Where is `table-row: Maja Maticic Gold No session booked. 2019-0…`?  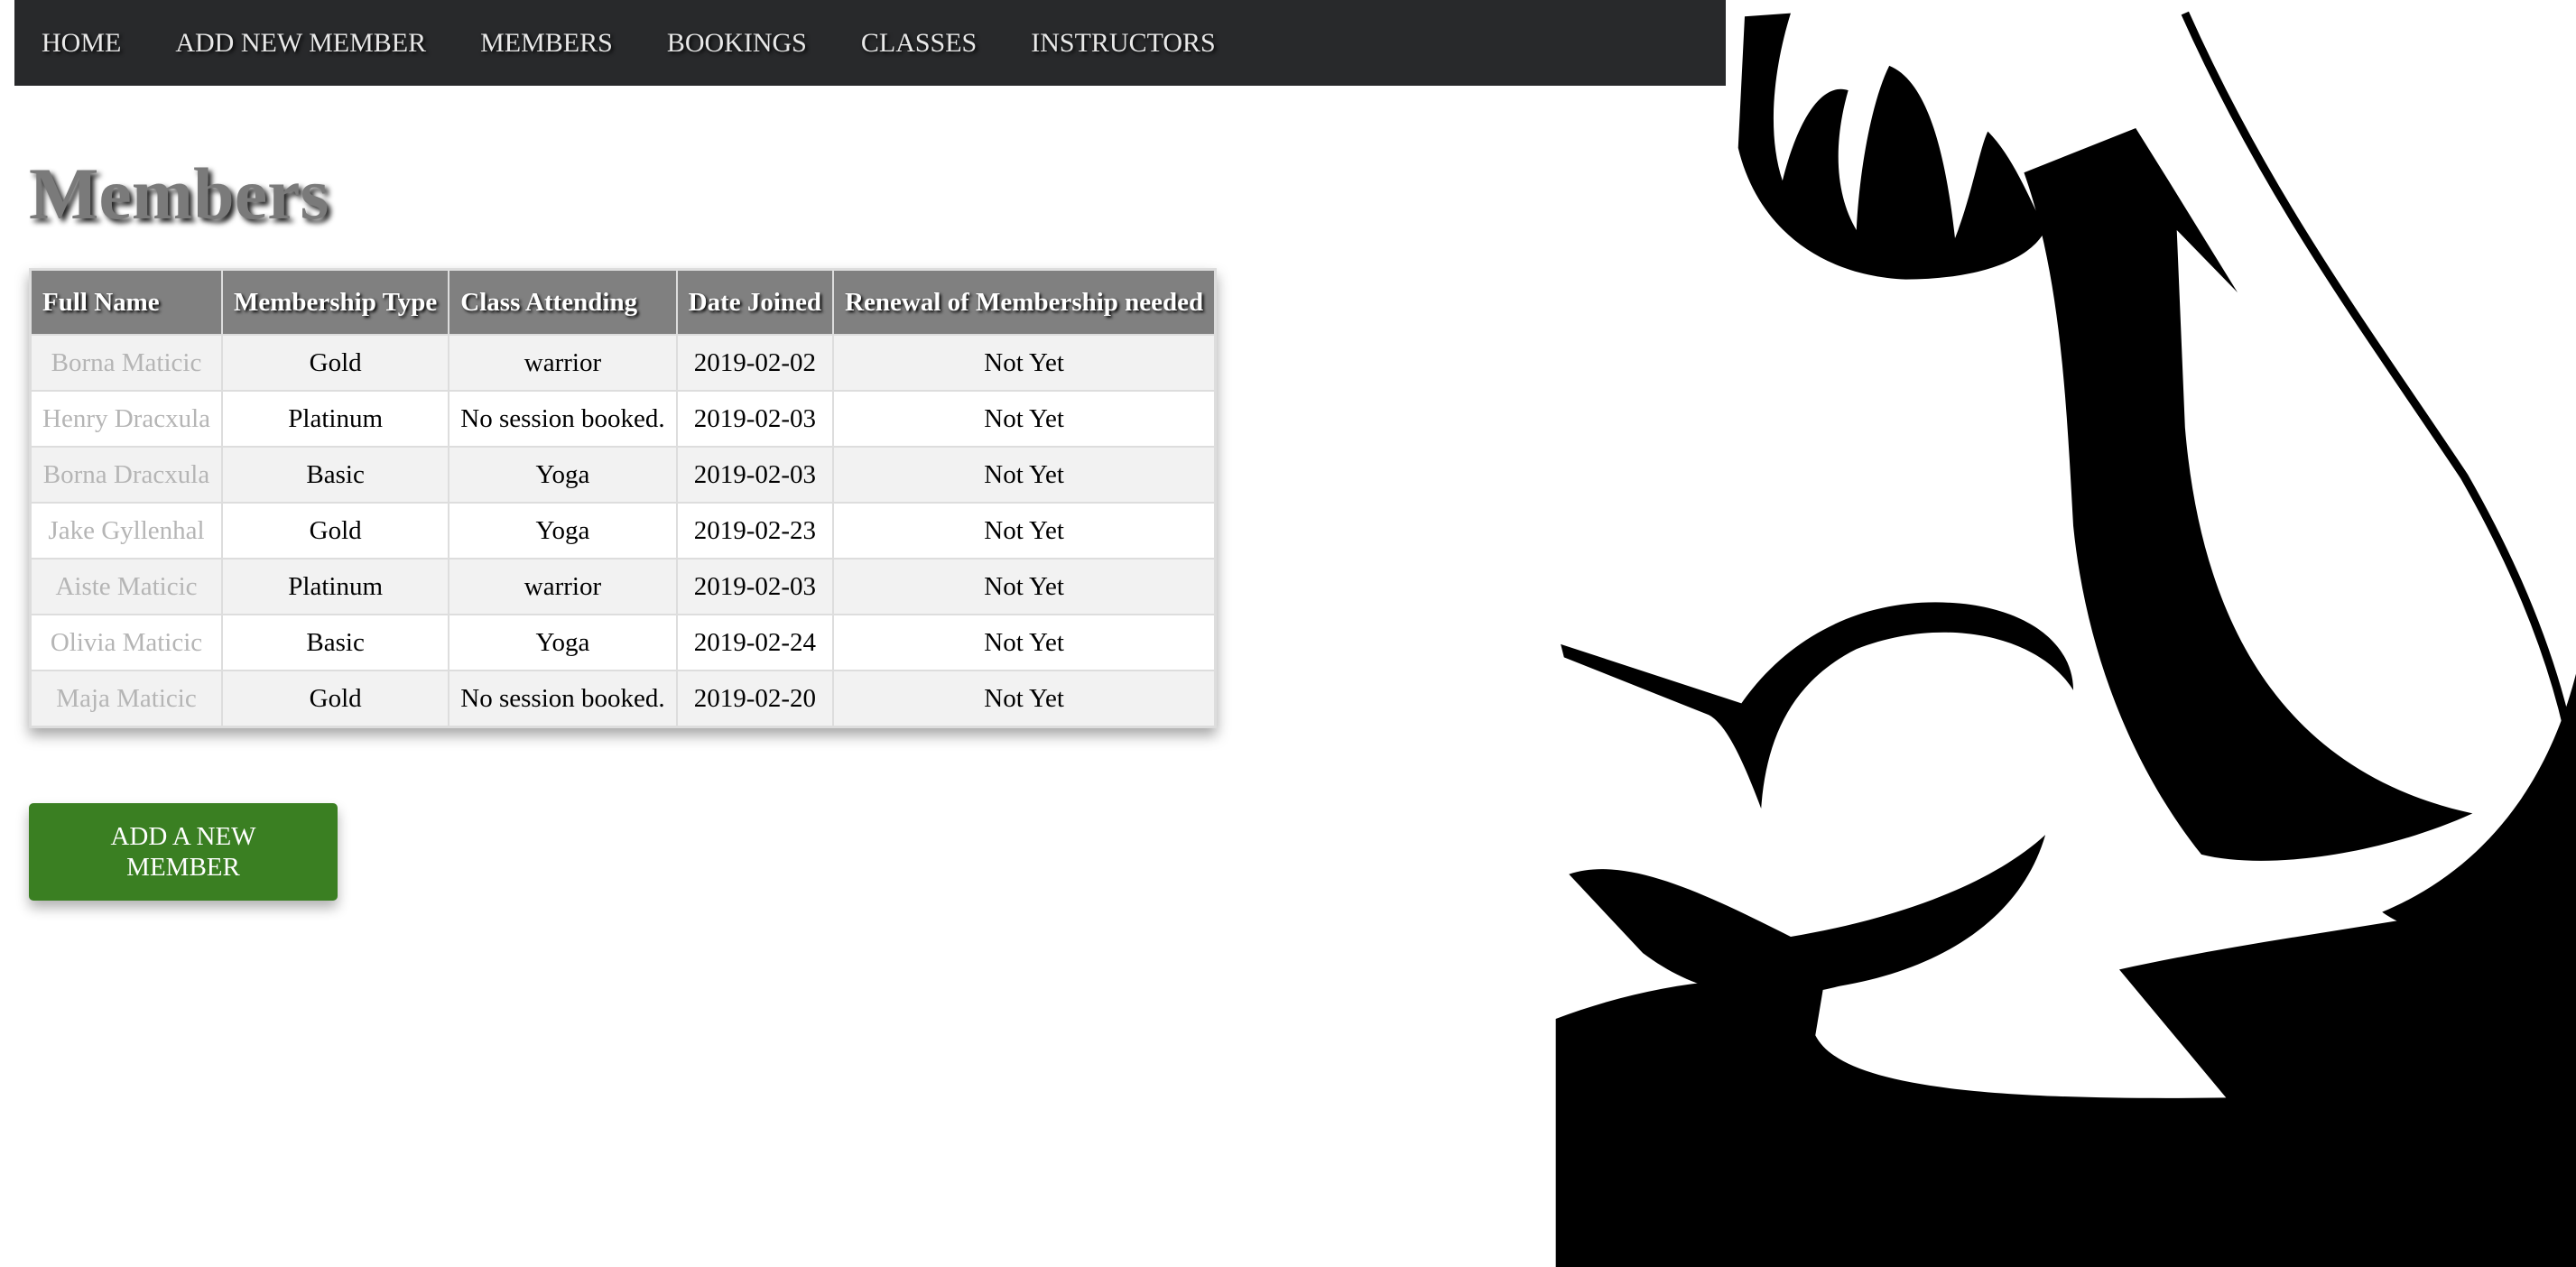
table-row: Maja Maticic Gold No session booked. 2019-0… is located at coordinates (623, 699).